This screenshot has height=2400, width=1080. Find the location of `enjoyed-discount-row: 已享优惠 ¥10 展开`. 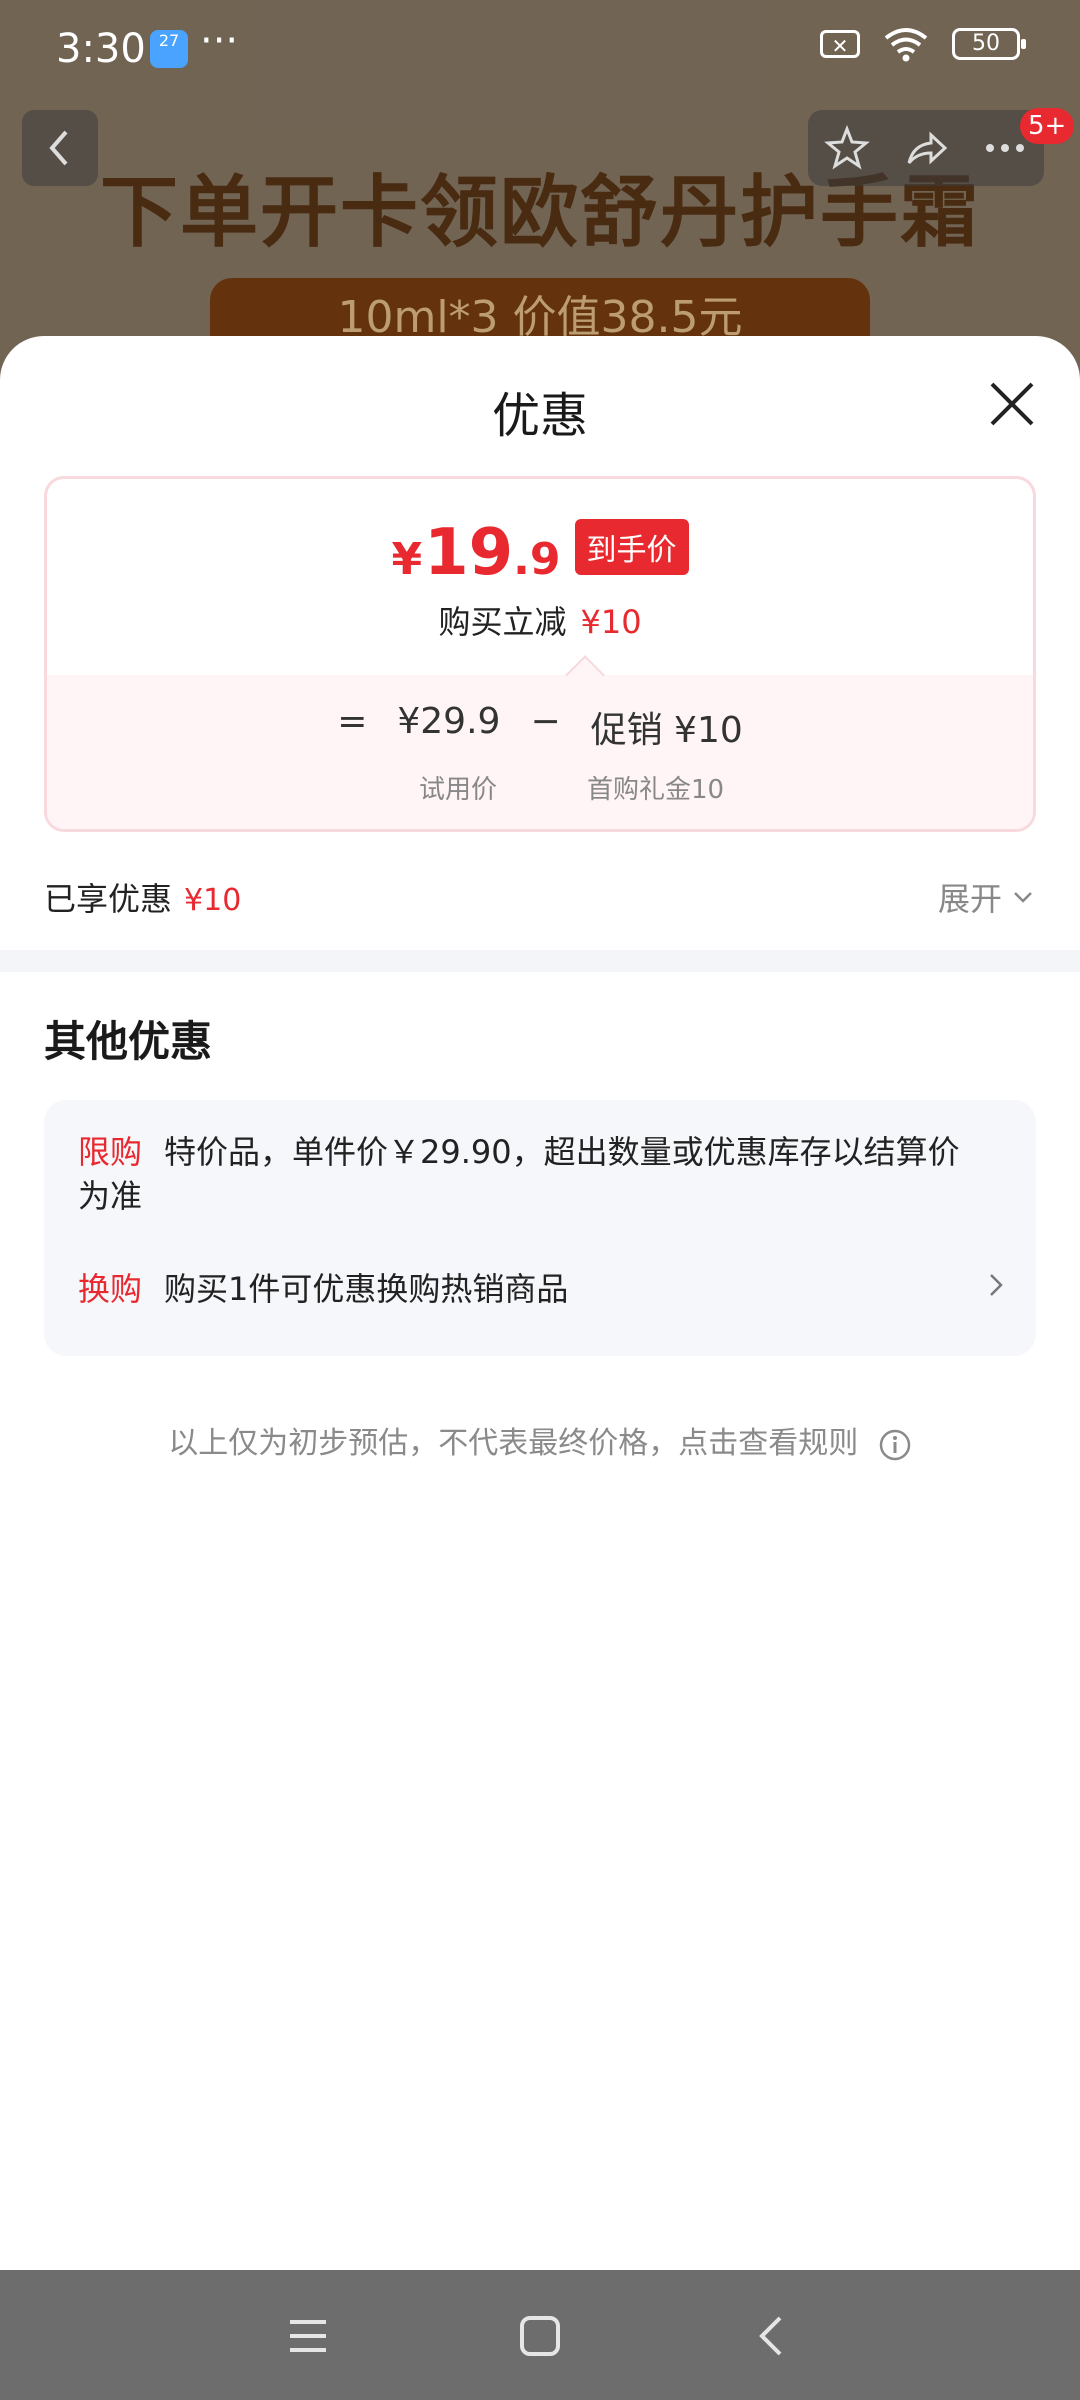

enjoyed-discount-row: 已享优惠 ¥10 展开 is located at coordinates (540, 896).